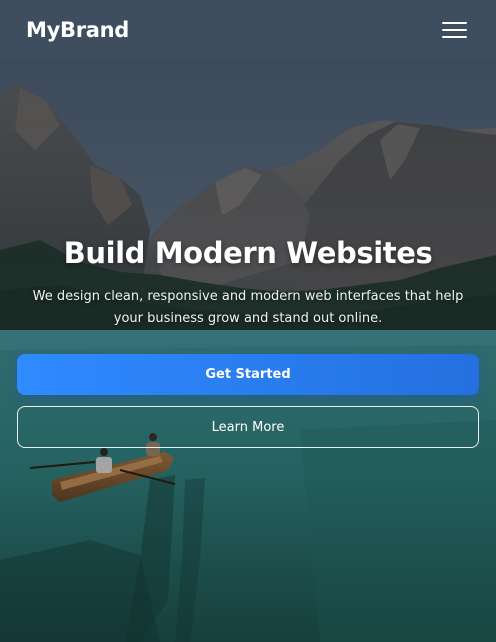 The image size is (496, 642). Describe the element at coordinates (248, 253) in the screenshot. I see `hero-title: Build Modern Websites` at that location.